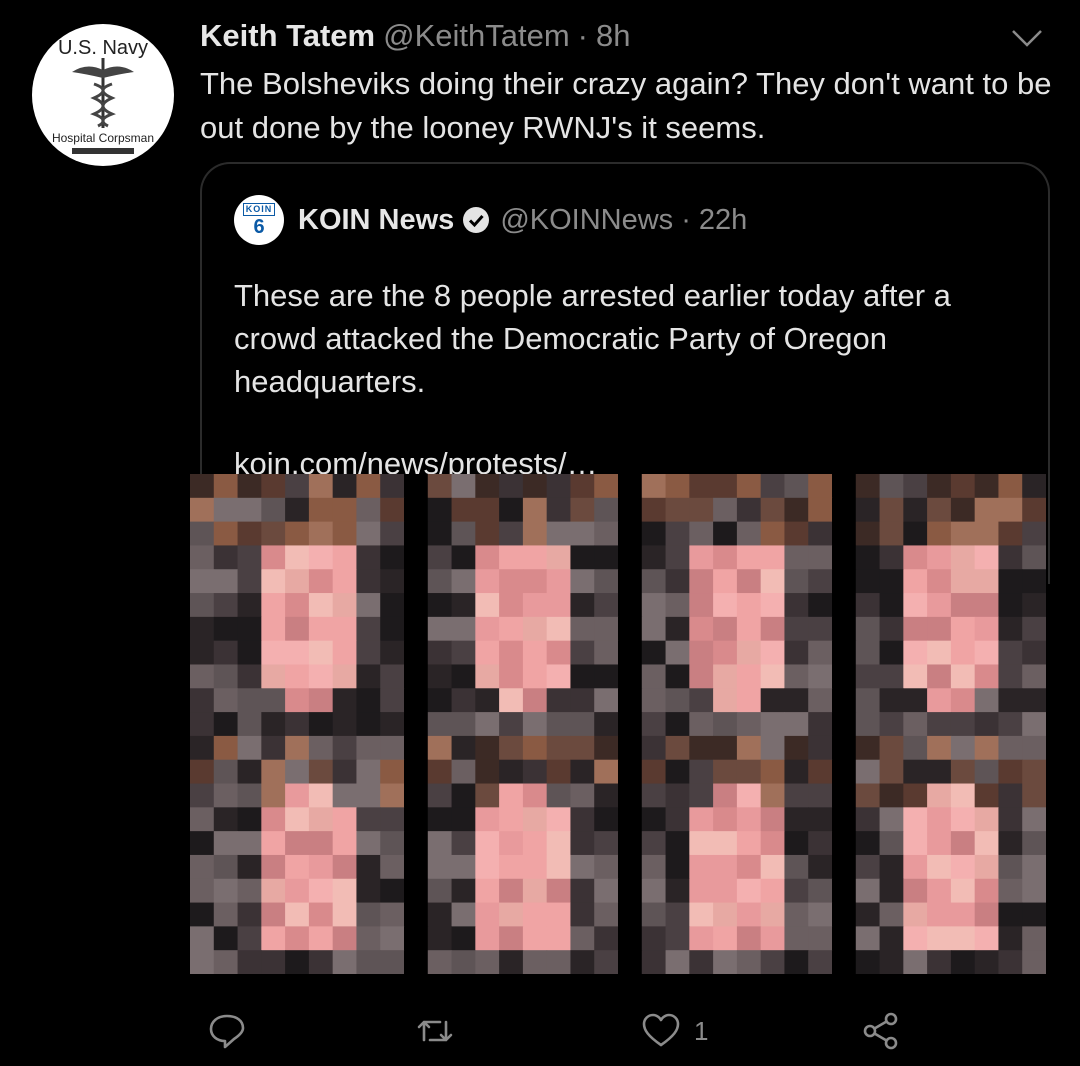 The height and width of the screenshot is (1066, 1080). I want to click on author-avatar: U.S. Navy Hospital Corpsman, so click(103, 95).